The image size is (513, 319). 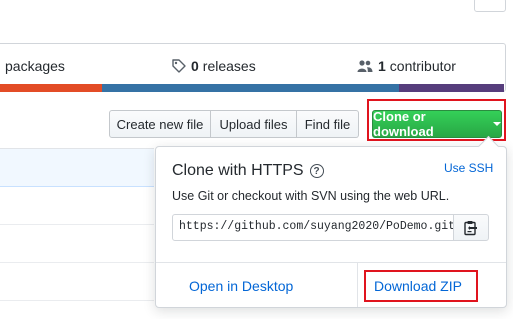 What do you see at coordinates (238, 170) in the screenshot?
I see `clone-title-text: Clone with HTTPS` at bounding box center [238, 170].